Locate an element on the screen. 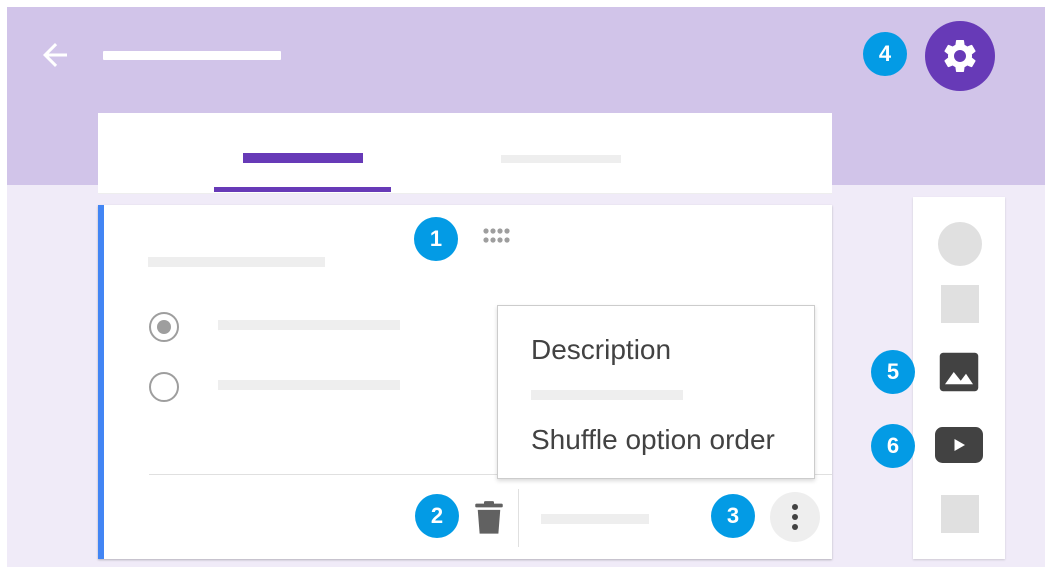 The image size is (1051, 575). callout-badge-settings: 4 is located at coordinates (885, 54).